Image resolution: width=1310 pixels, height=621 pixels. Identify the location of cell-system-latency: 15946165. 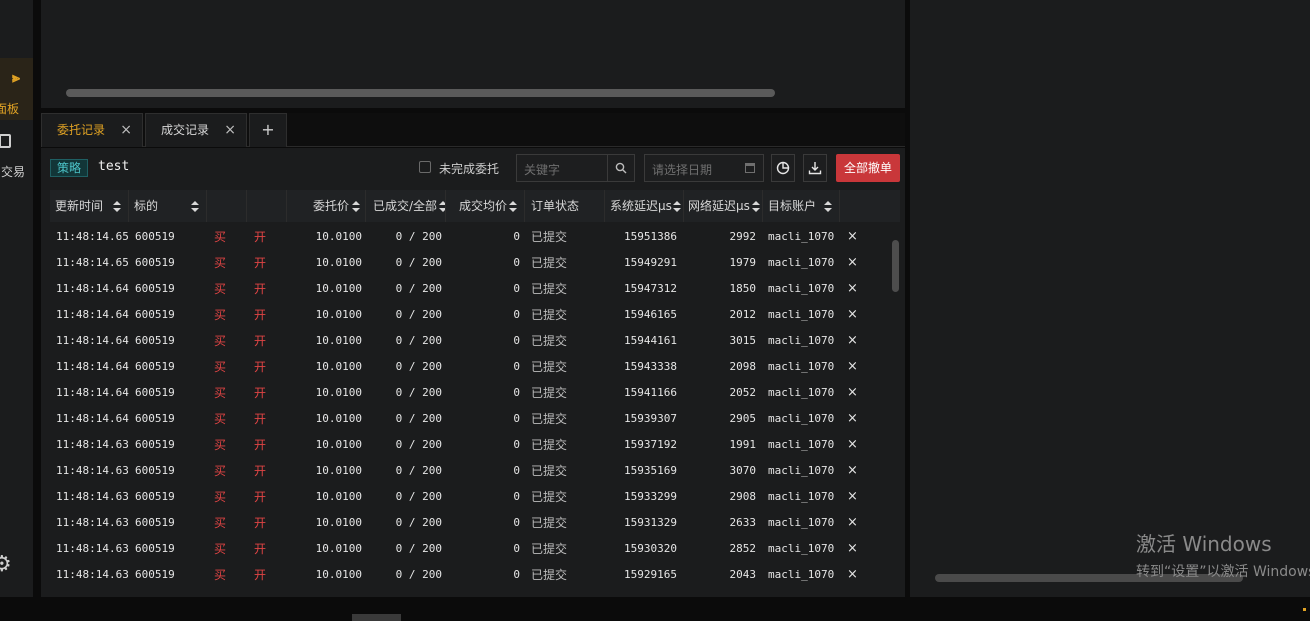
(650, 314).